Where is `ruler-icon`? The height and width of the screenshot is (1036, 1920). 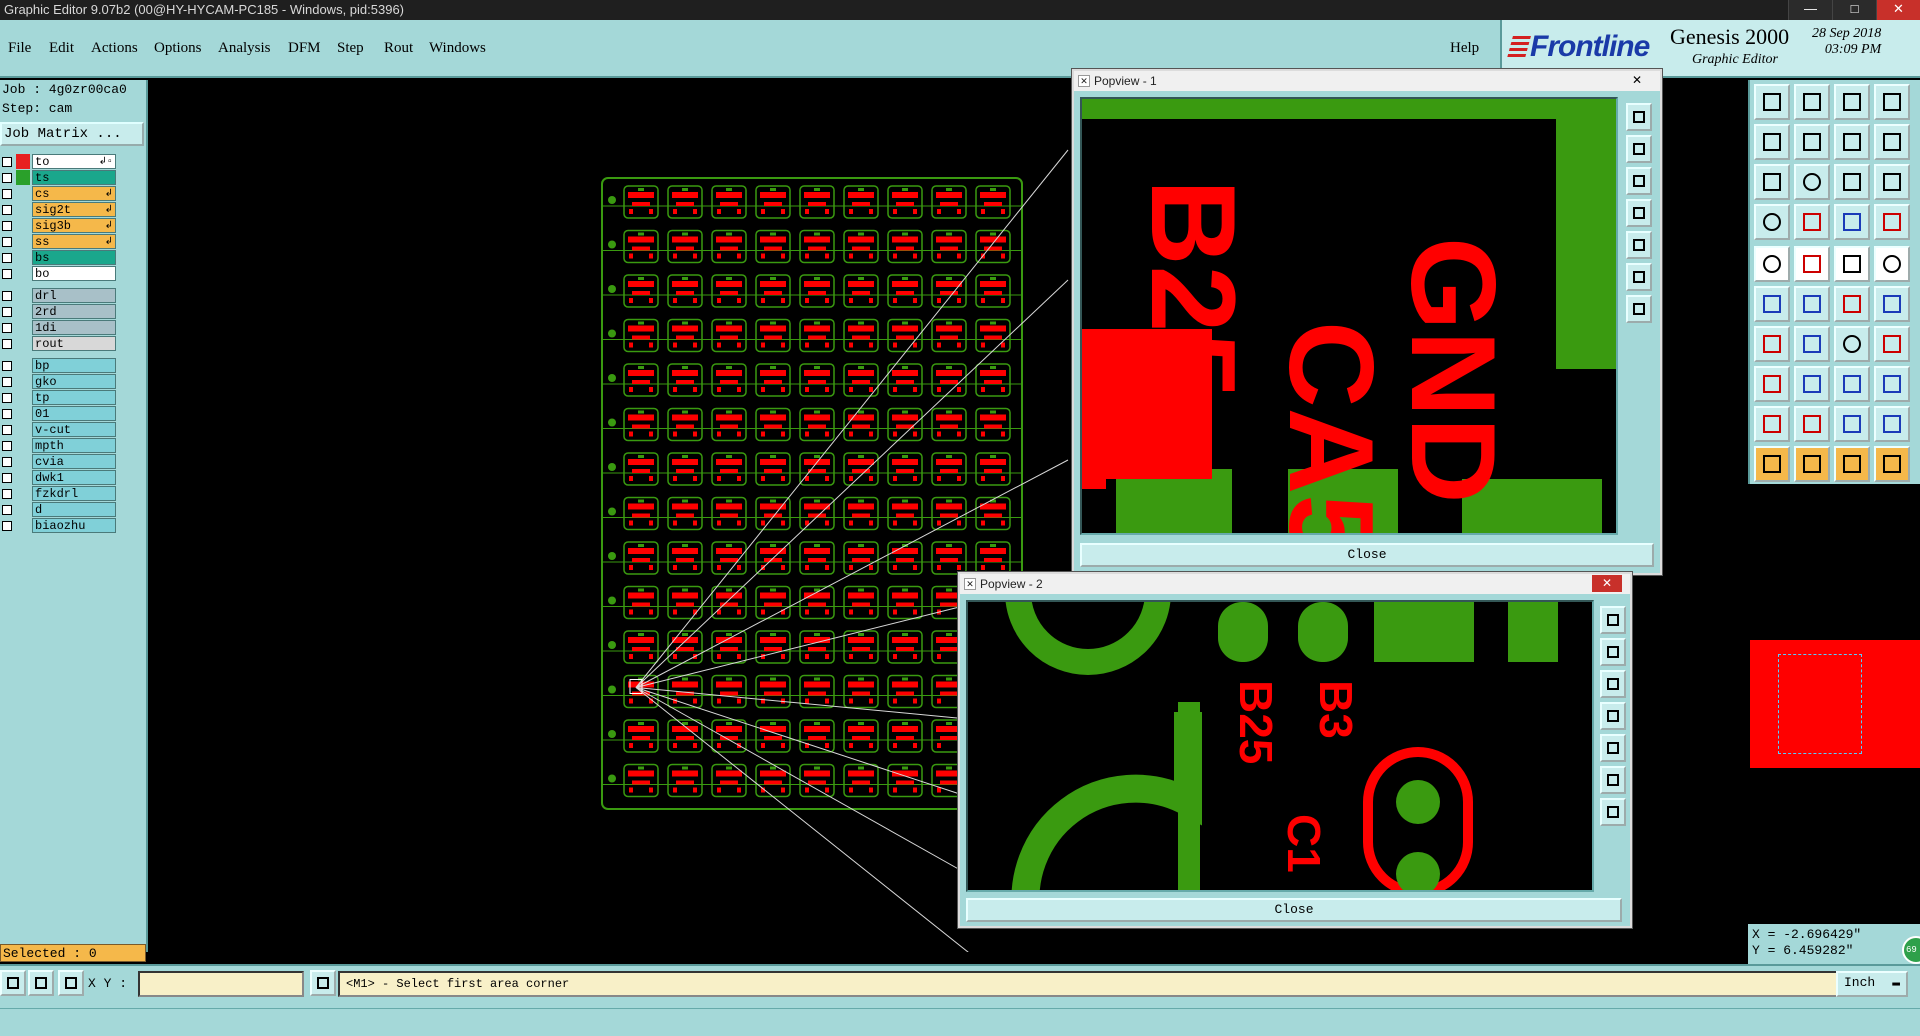 ruler-icon is located at coordinates (1852, 264).